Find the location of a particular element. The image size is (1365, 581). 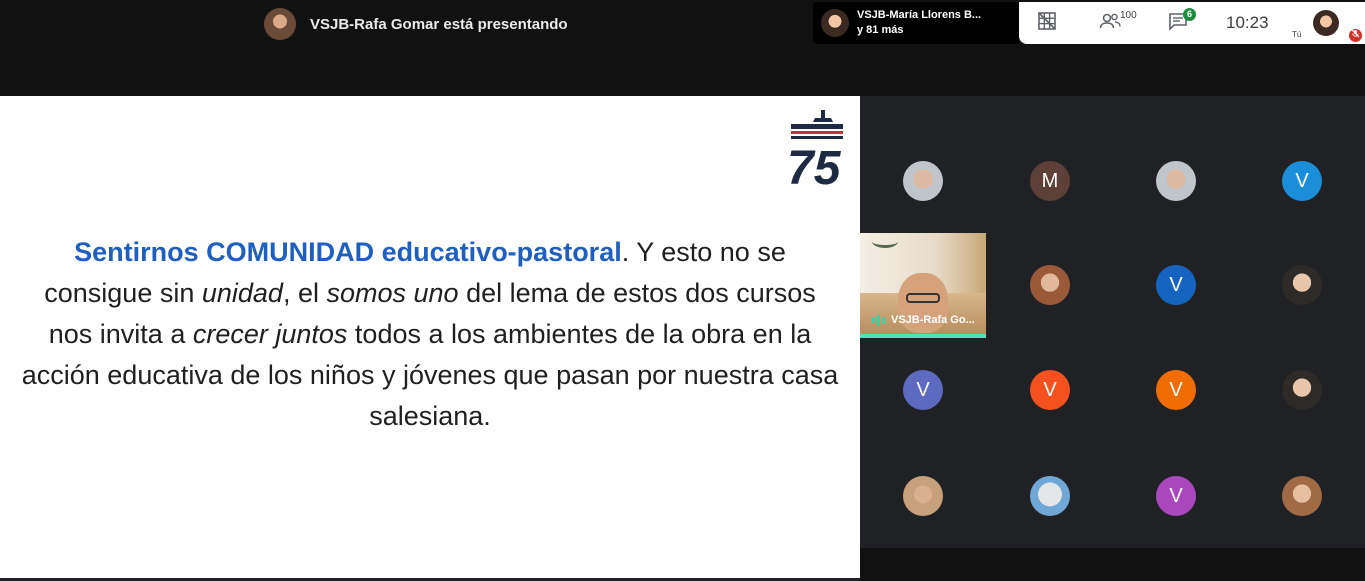

mic-off-icon is located at coordinates (1355, 35).